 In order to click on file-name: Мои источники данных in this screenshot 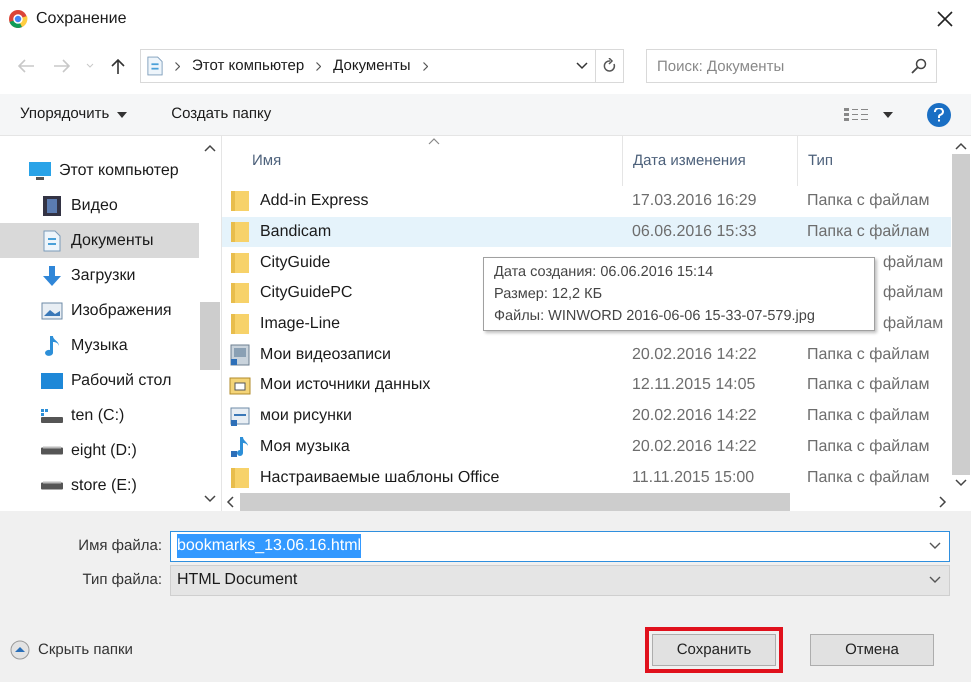, I will do `click(345, 385)`.